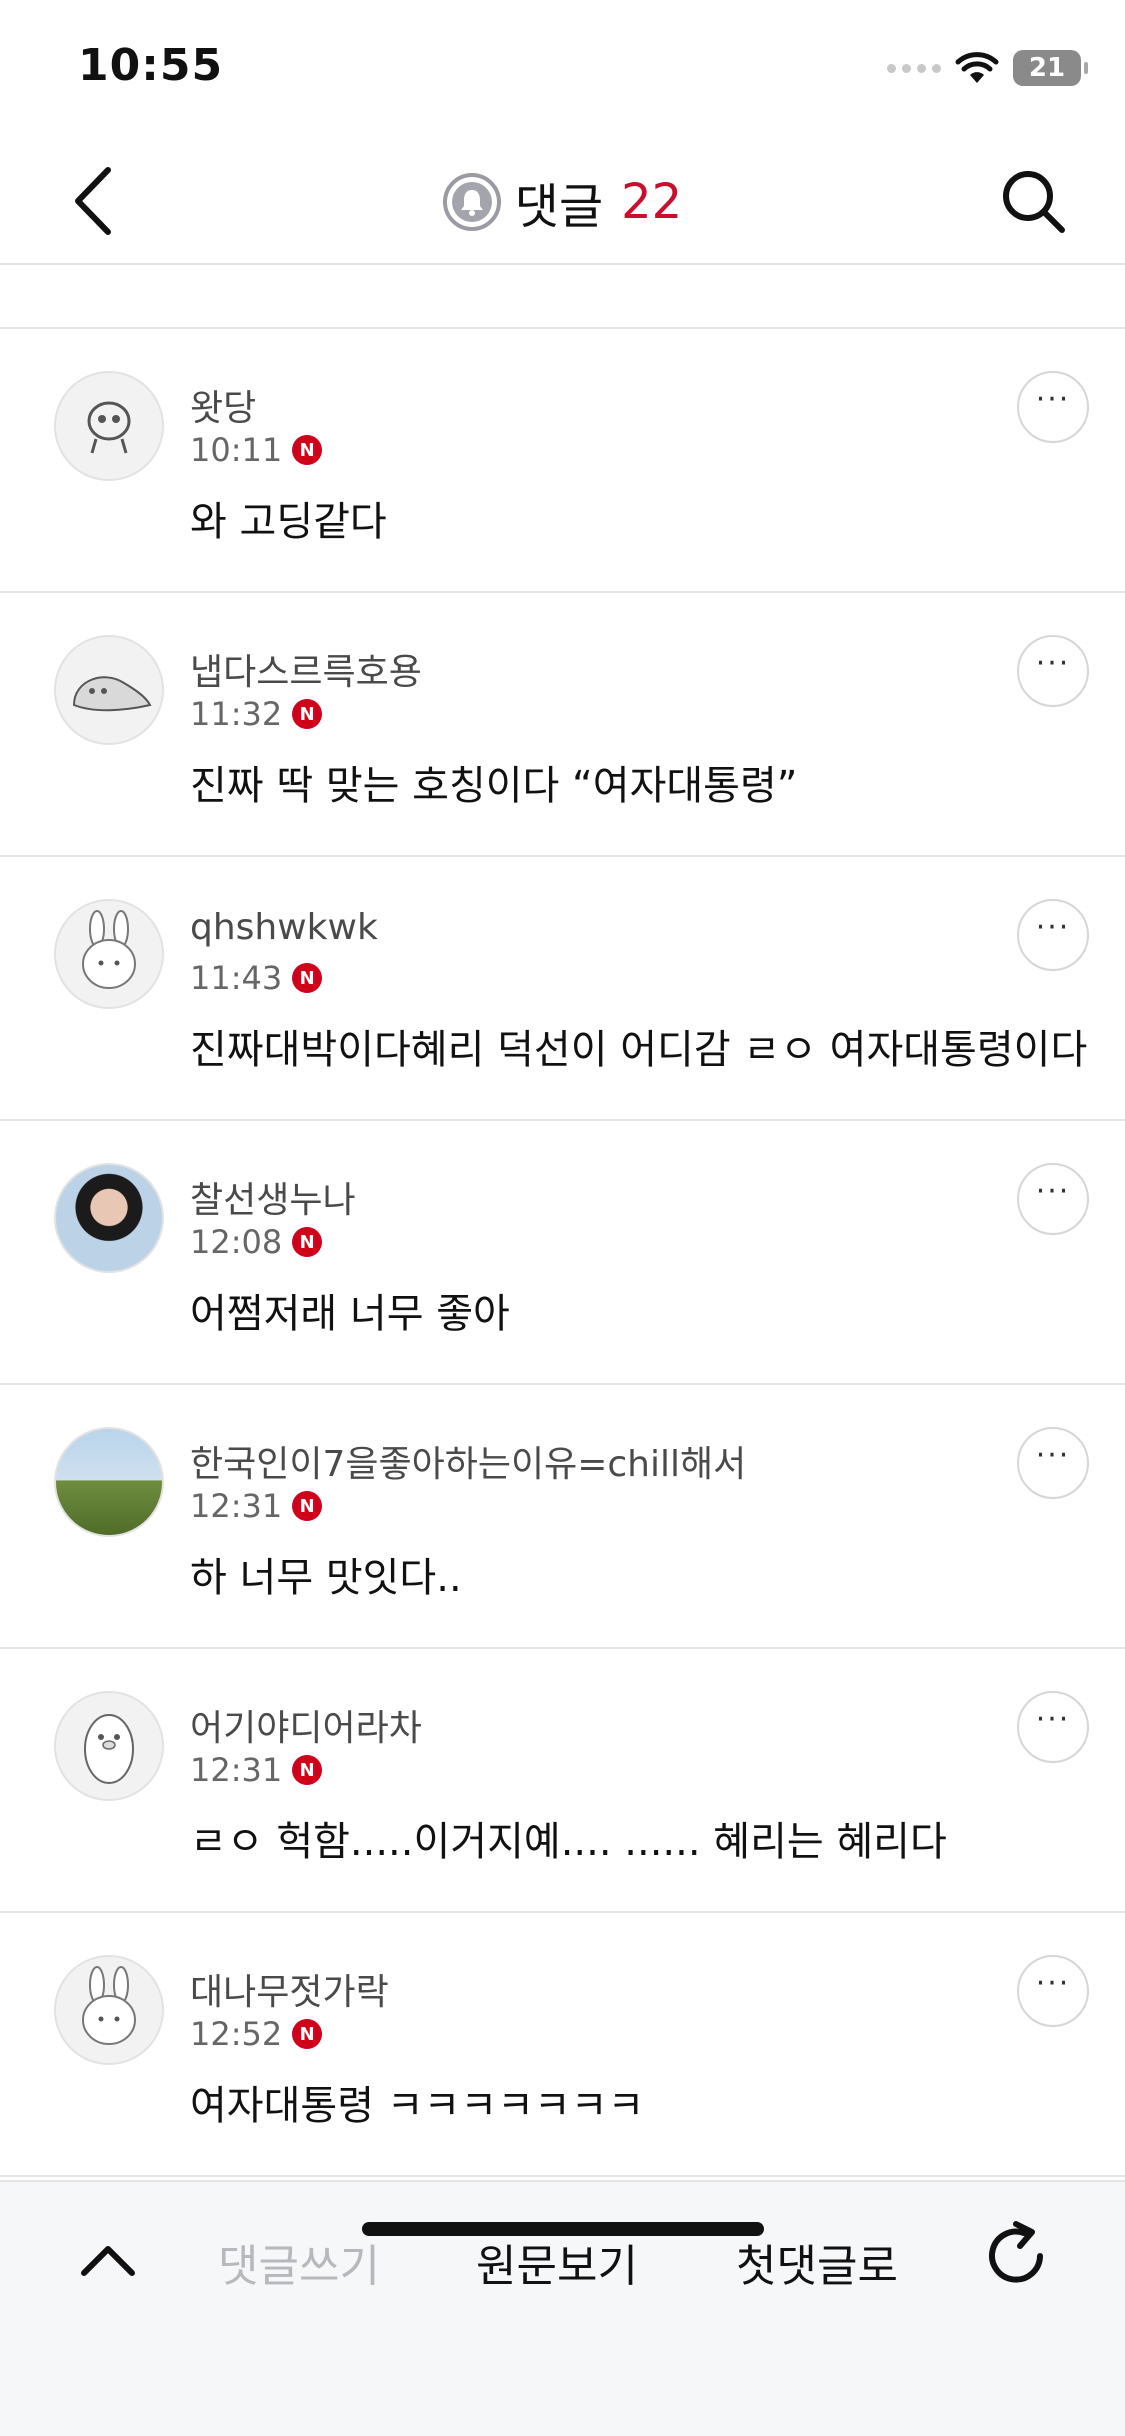 This screenshot has height=2436, width=1125. I want to click on search-button, so click(1033, 201).